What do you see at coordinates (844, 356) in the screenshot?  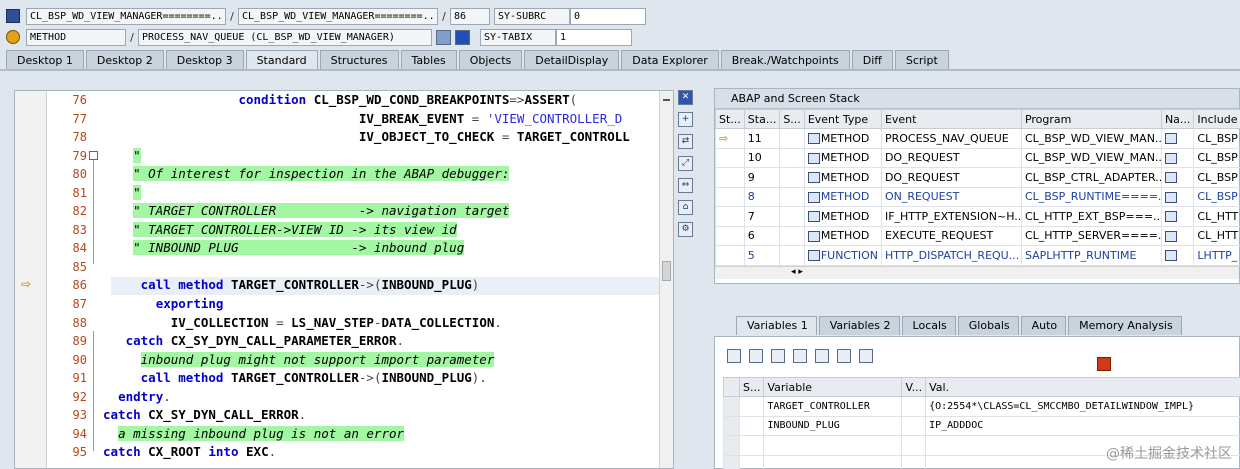 I see `move-icon` at bounding box center [844, 356].